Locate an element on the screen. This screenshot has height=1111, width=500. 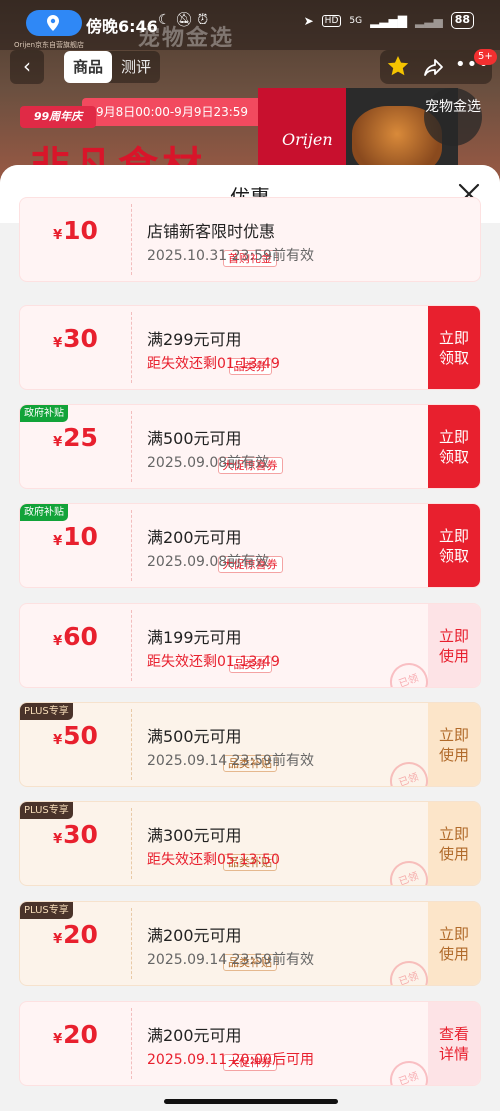
coupon-card: ¥30 品类券 满299元可用 距失效还剩01:13:49 立即领取 is located at coordinates (250, 347).